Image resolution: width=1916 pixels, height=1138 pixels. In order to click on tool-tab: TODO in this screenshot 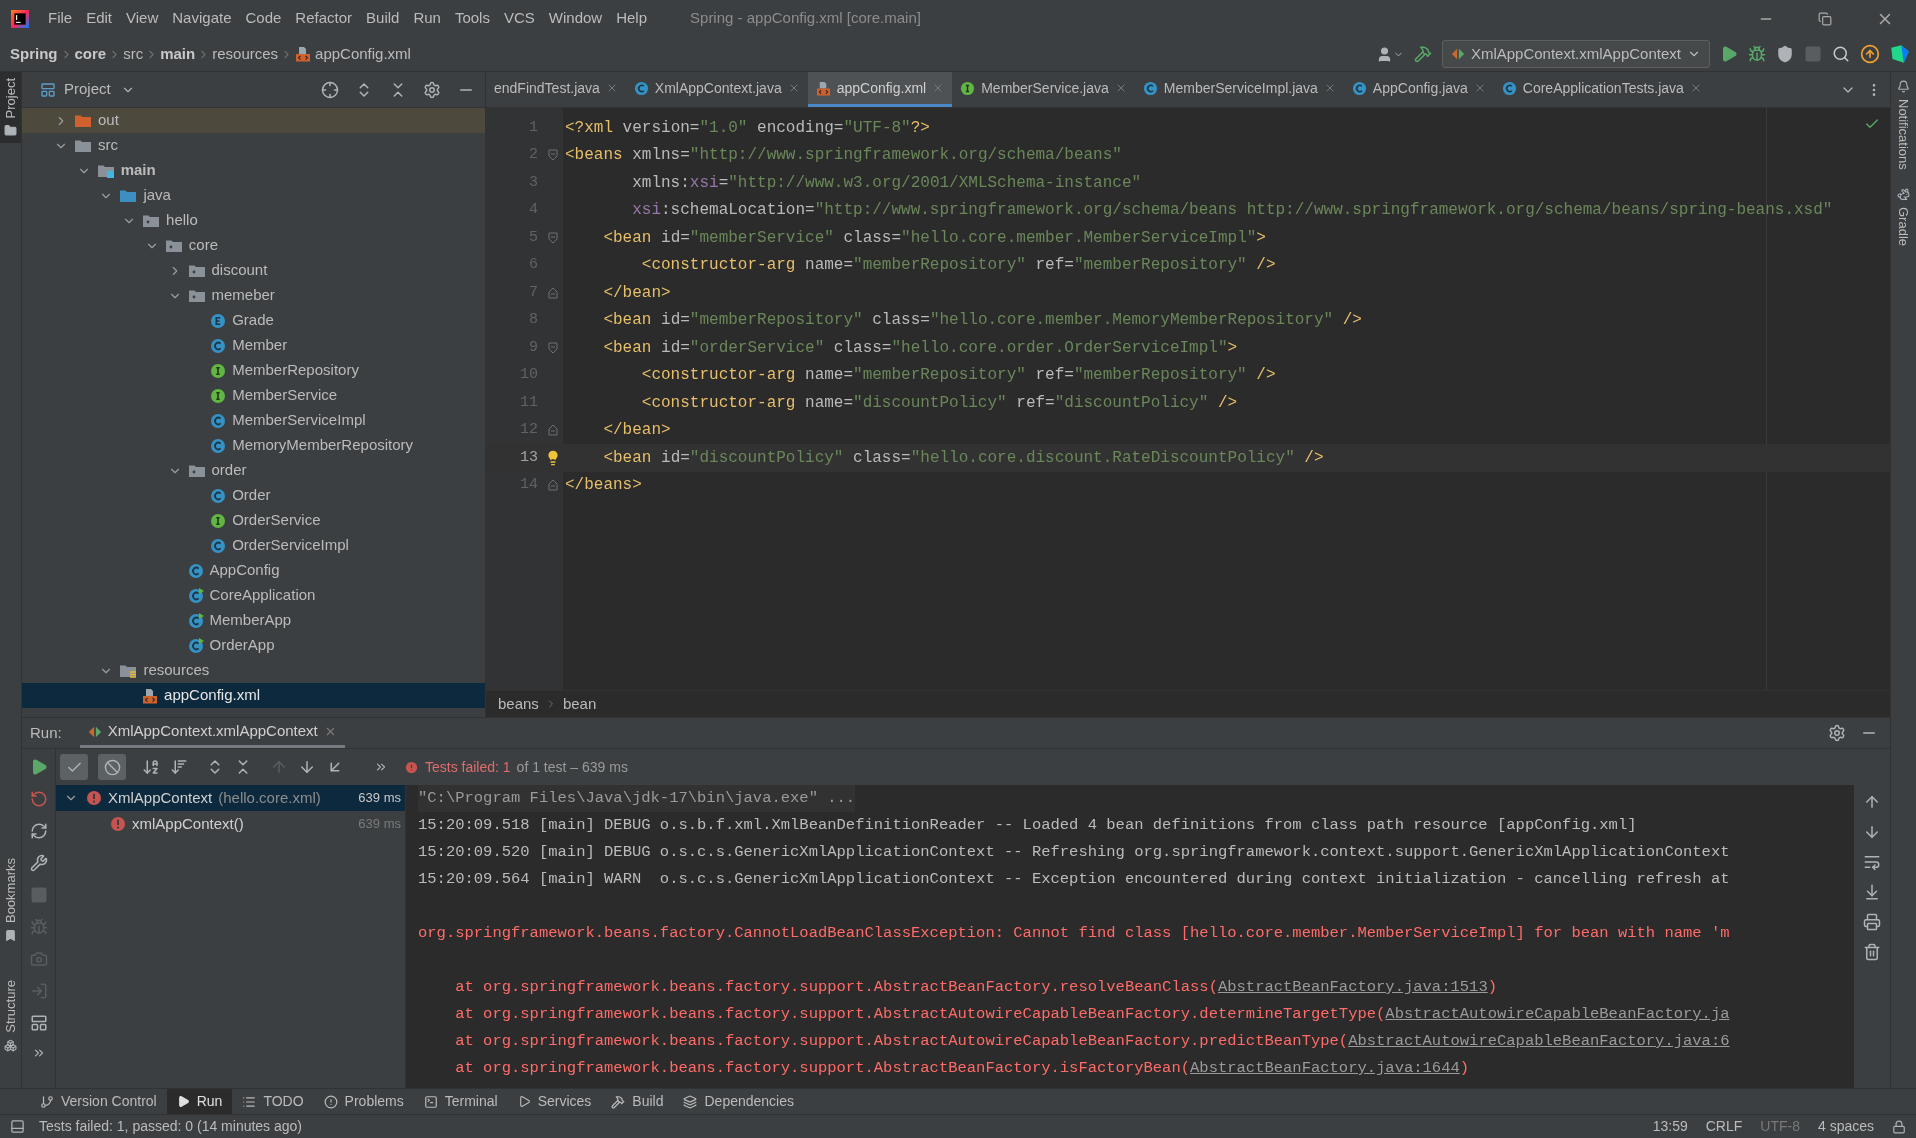, I will do `click(273, 1101)`.